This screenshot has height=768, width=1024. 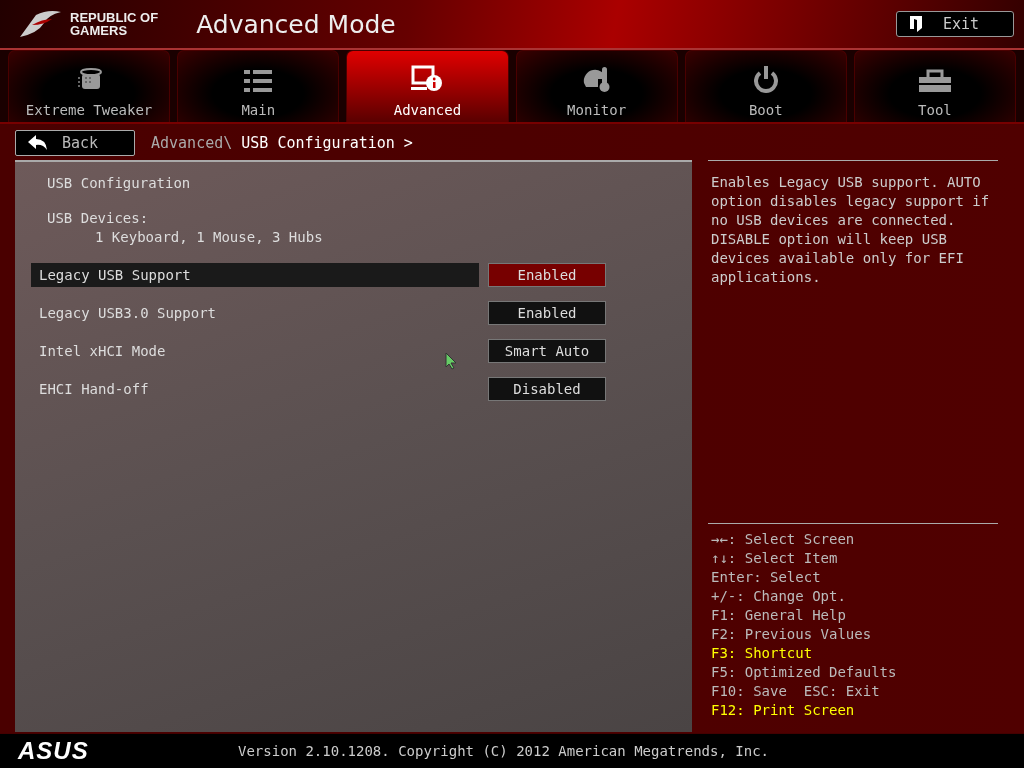 I want to click on key-hint: →←: Select Screen, so click(x=783, y=539).